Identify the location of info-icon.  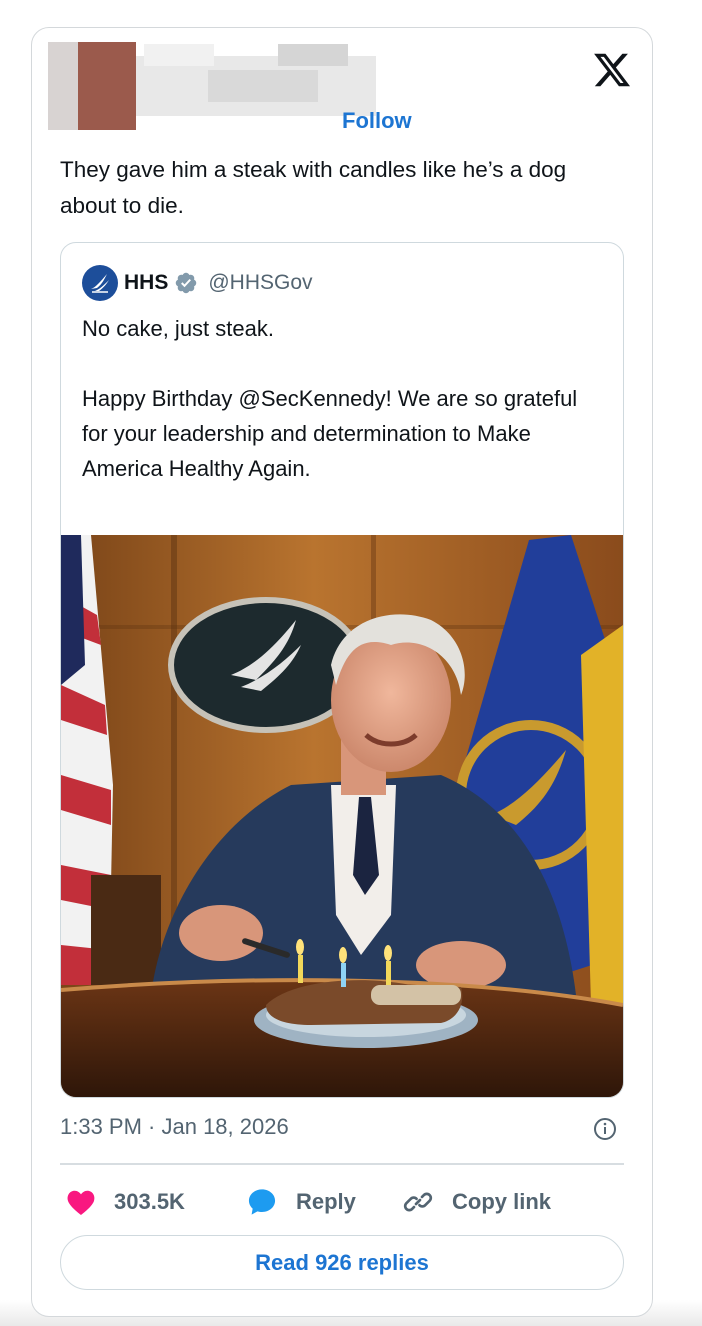
(605, 1129).